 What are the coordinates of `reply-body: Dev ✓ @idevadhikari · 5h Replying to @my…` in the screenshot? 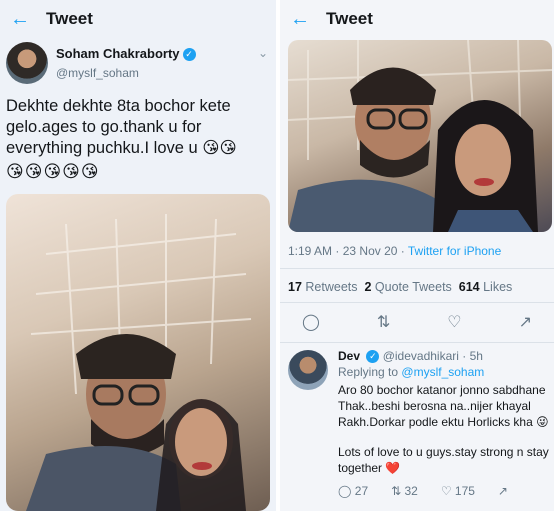 It's located at (446, 412).